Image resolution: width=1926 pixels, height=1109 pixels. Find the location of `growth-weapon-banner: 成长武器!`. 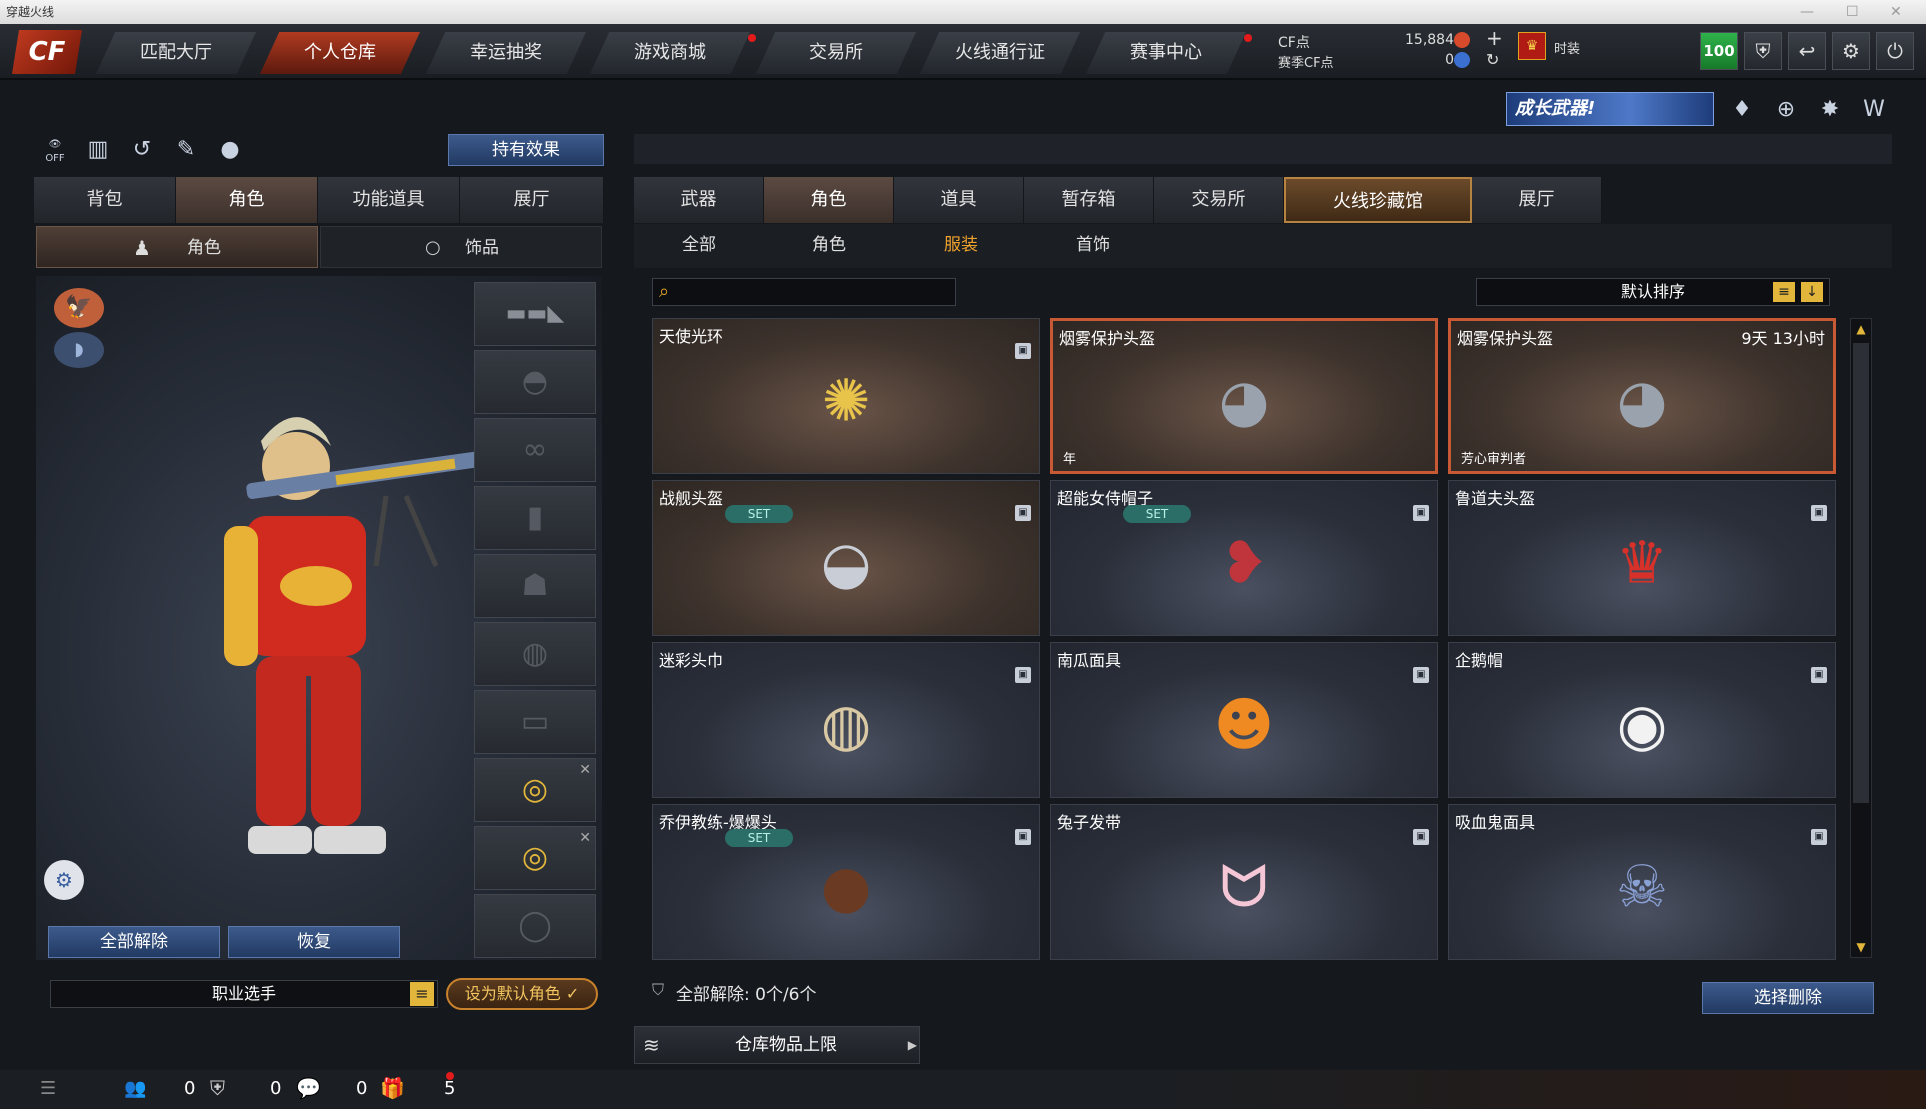

growth-weapon-banner: 成长武器! is located at coordinates (1610, 109).